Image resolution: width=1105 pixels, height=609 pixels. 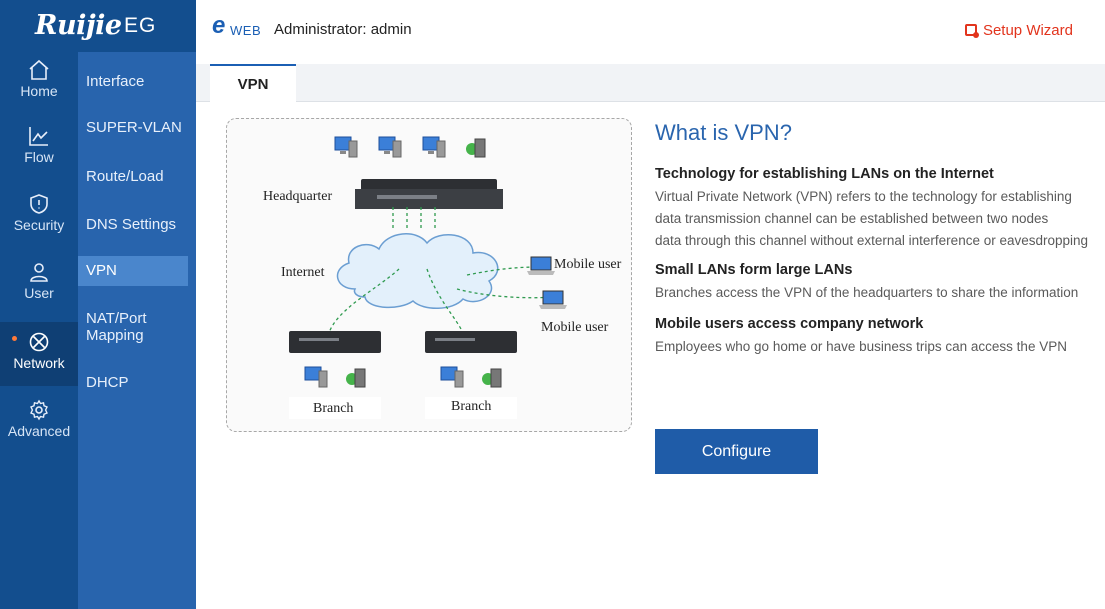 What do you see at coordinates (429, 194) in the screenshot?
I see `hq-gateway-device` at bounding box center [429, 194].